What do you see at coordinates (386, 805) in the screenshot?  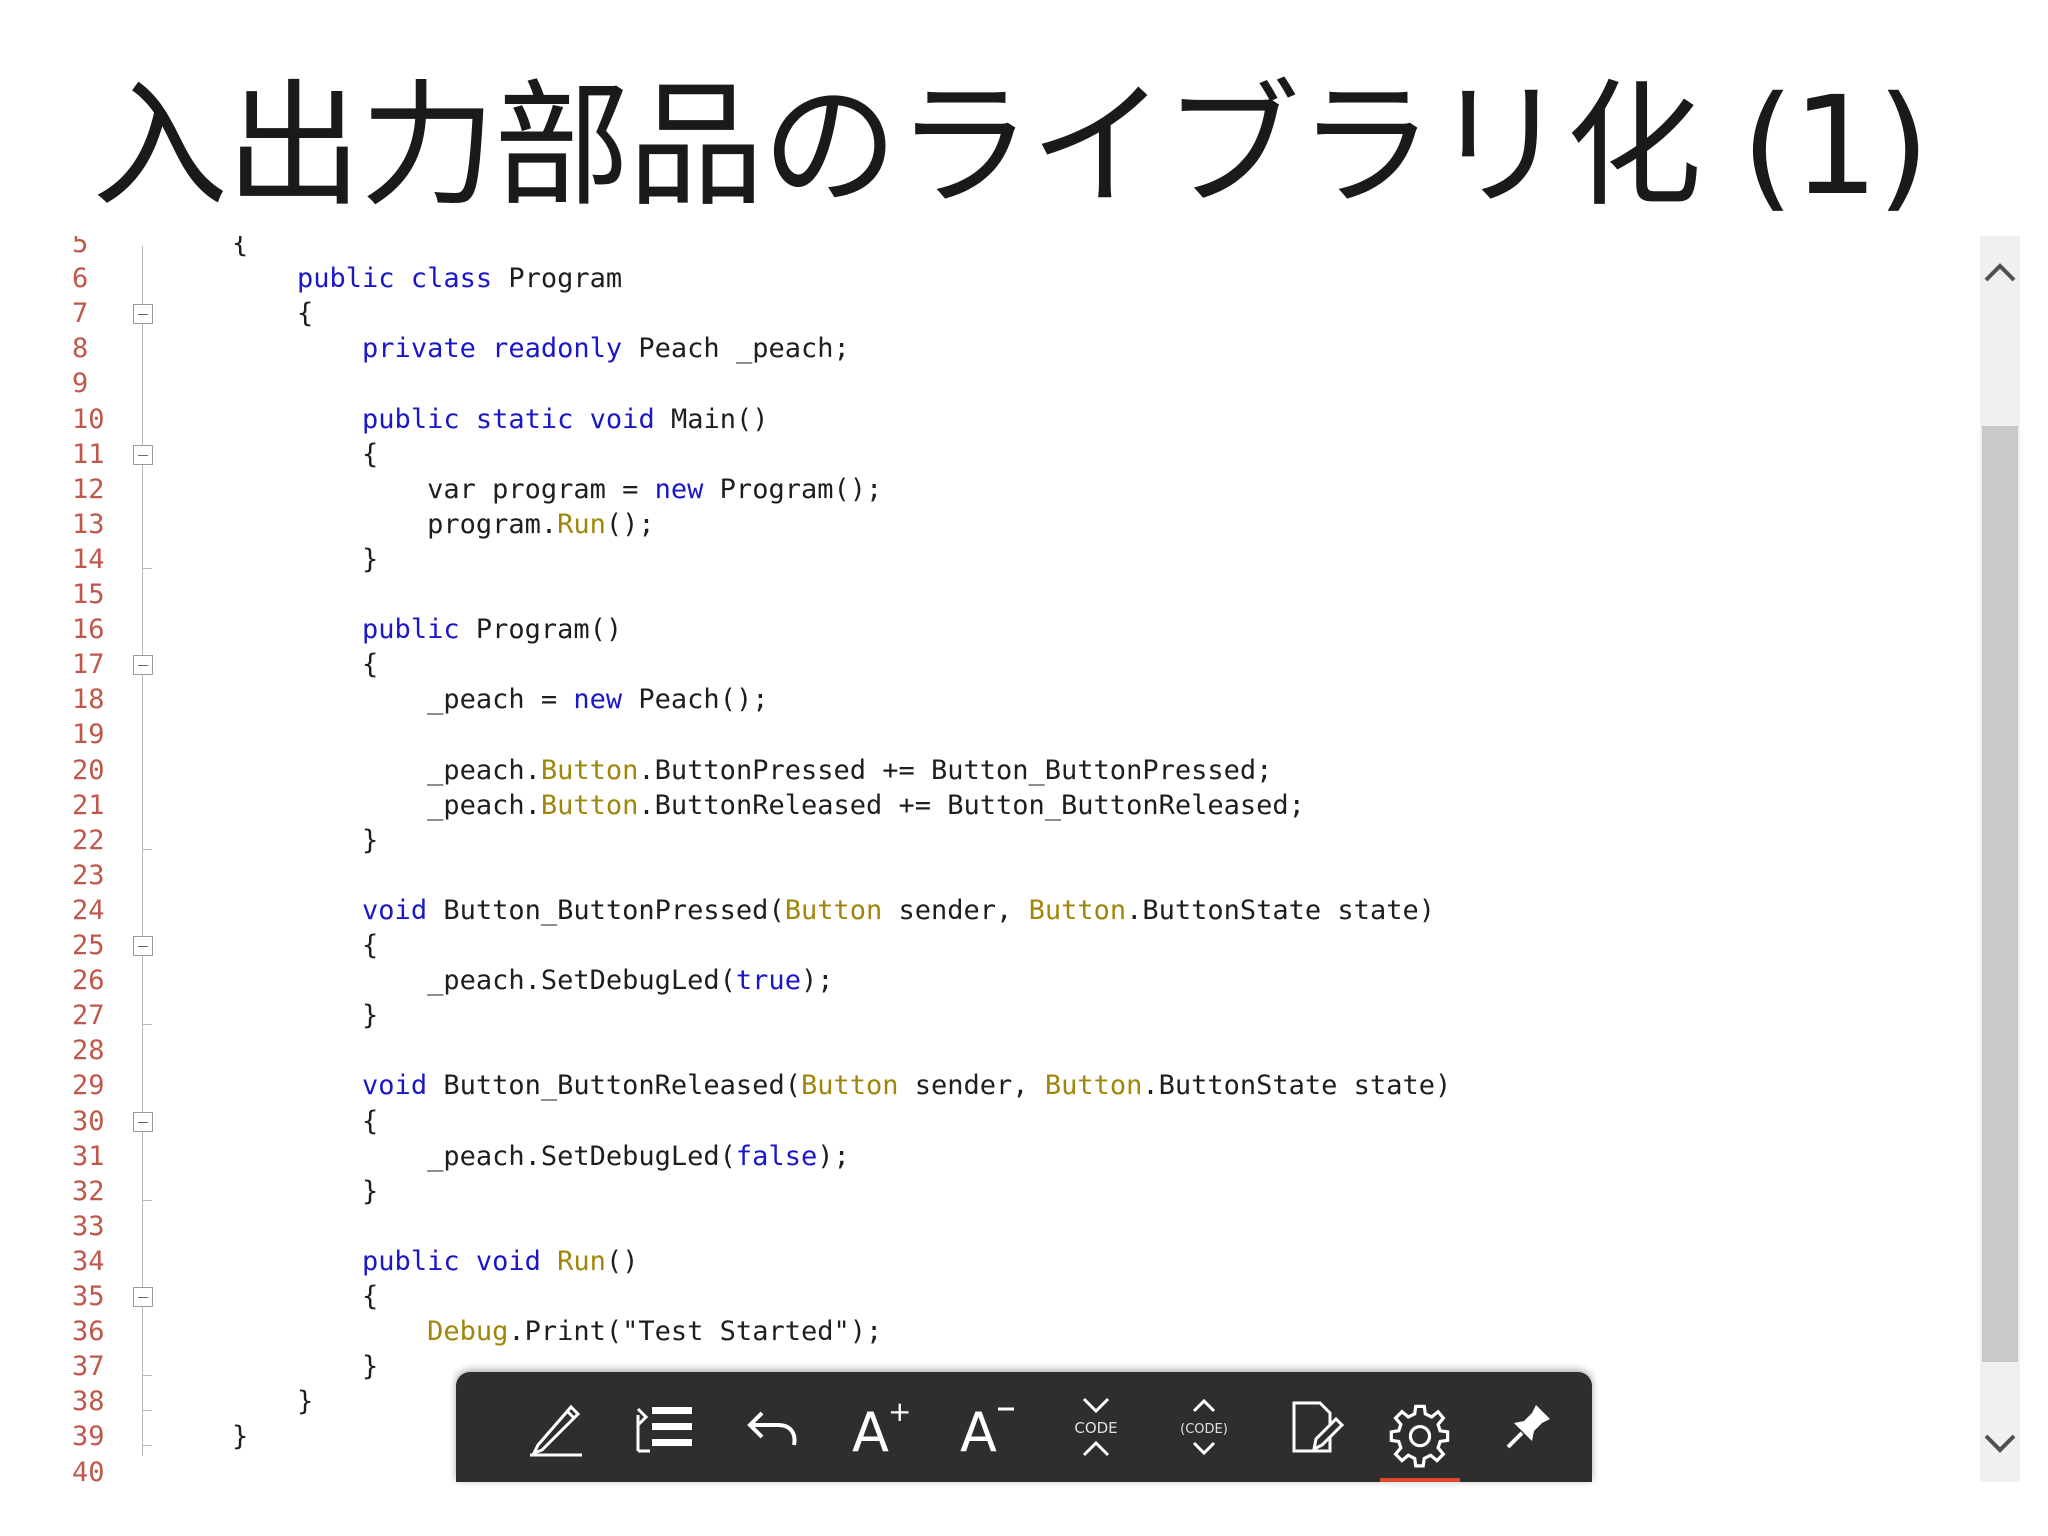 I see `code-text: _peach.` at bounding box center [386, 805].